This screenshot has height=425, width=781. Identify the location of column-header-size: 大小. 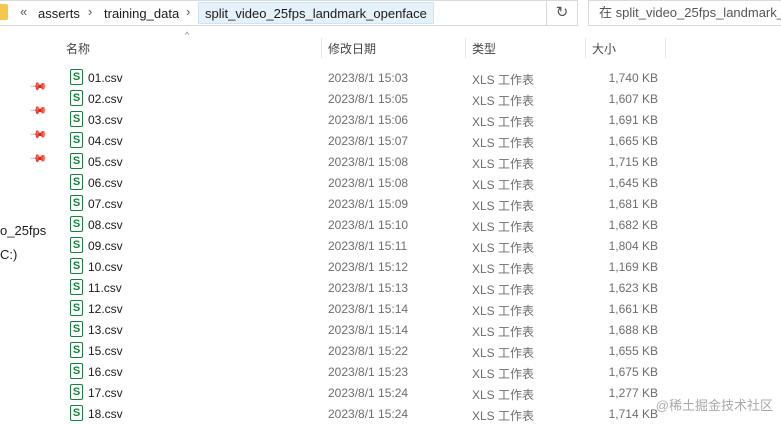
(628, 49).